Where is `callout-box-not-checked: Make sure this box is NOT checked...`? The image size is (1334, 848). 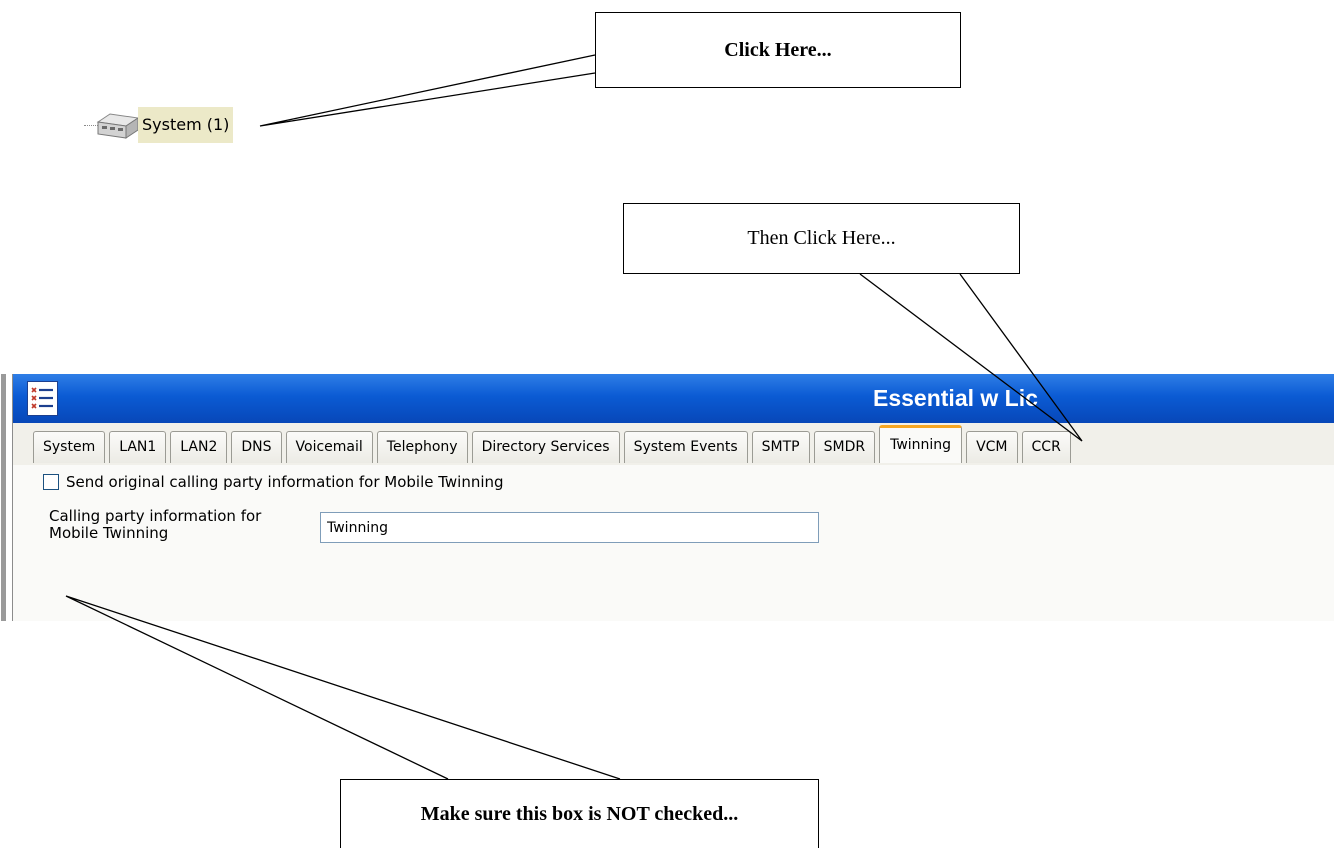 callout-box-not-checked: Make sure this box is NOT checked... is located at coordinates (579, 813).